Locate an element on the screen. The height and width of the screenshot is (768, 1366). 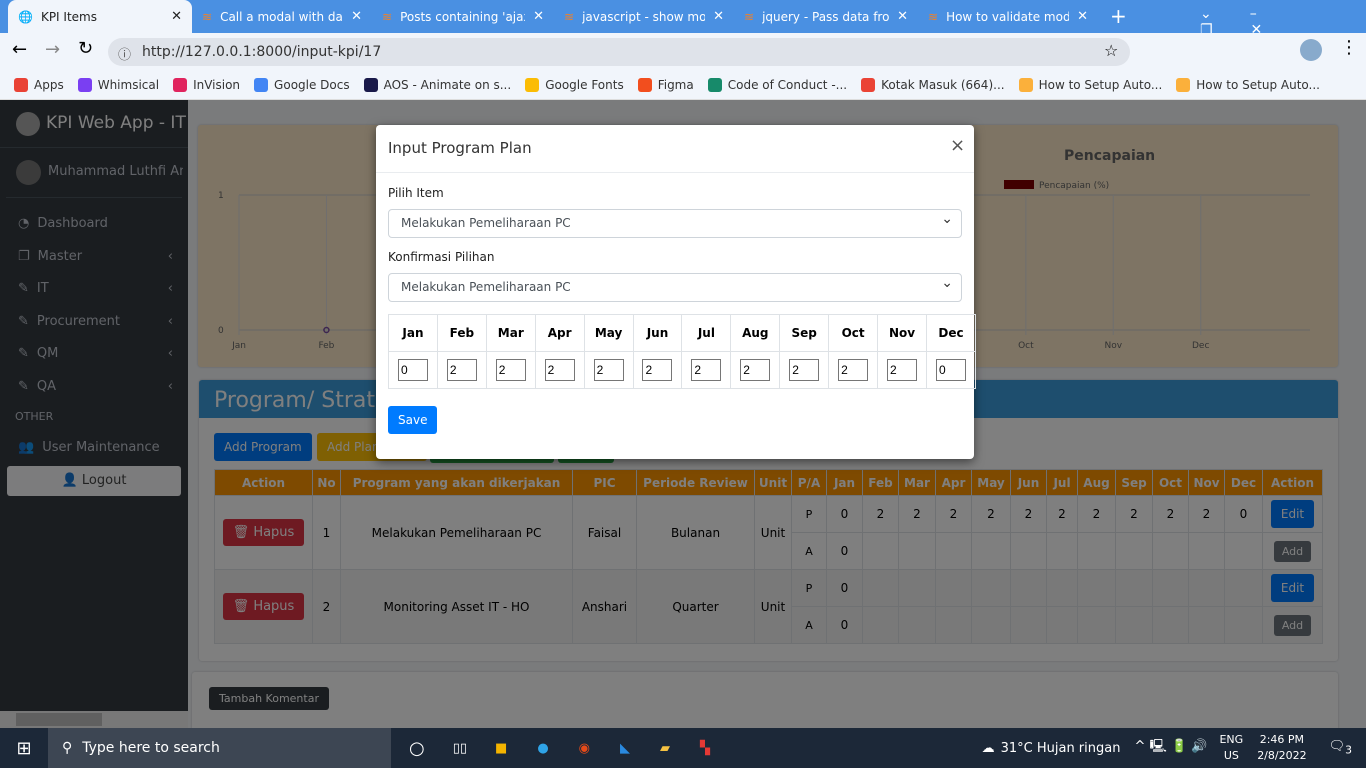
close-icon: × is located at coordinates (957, 145).